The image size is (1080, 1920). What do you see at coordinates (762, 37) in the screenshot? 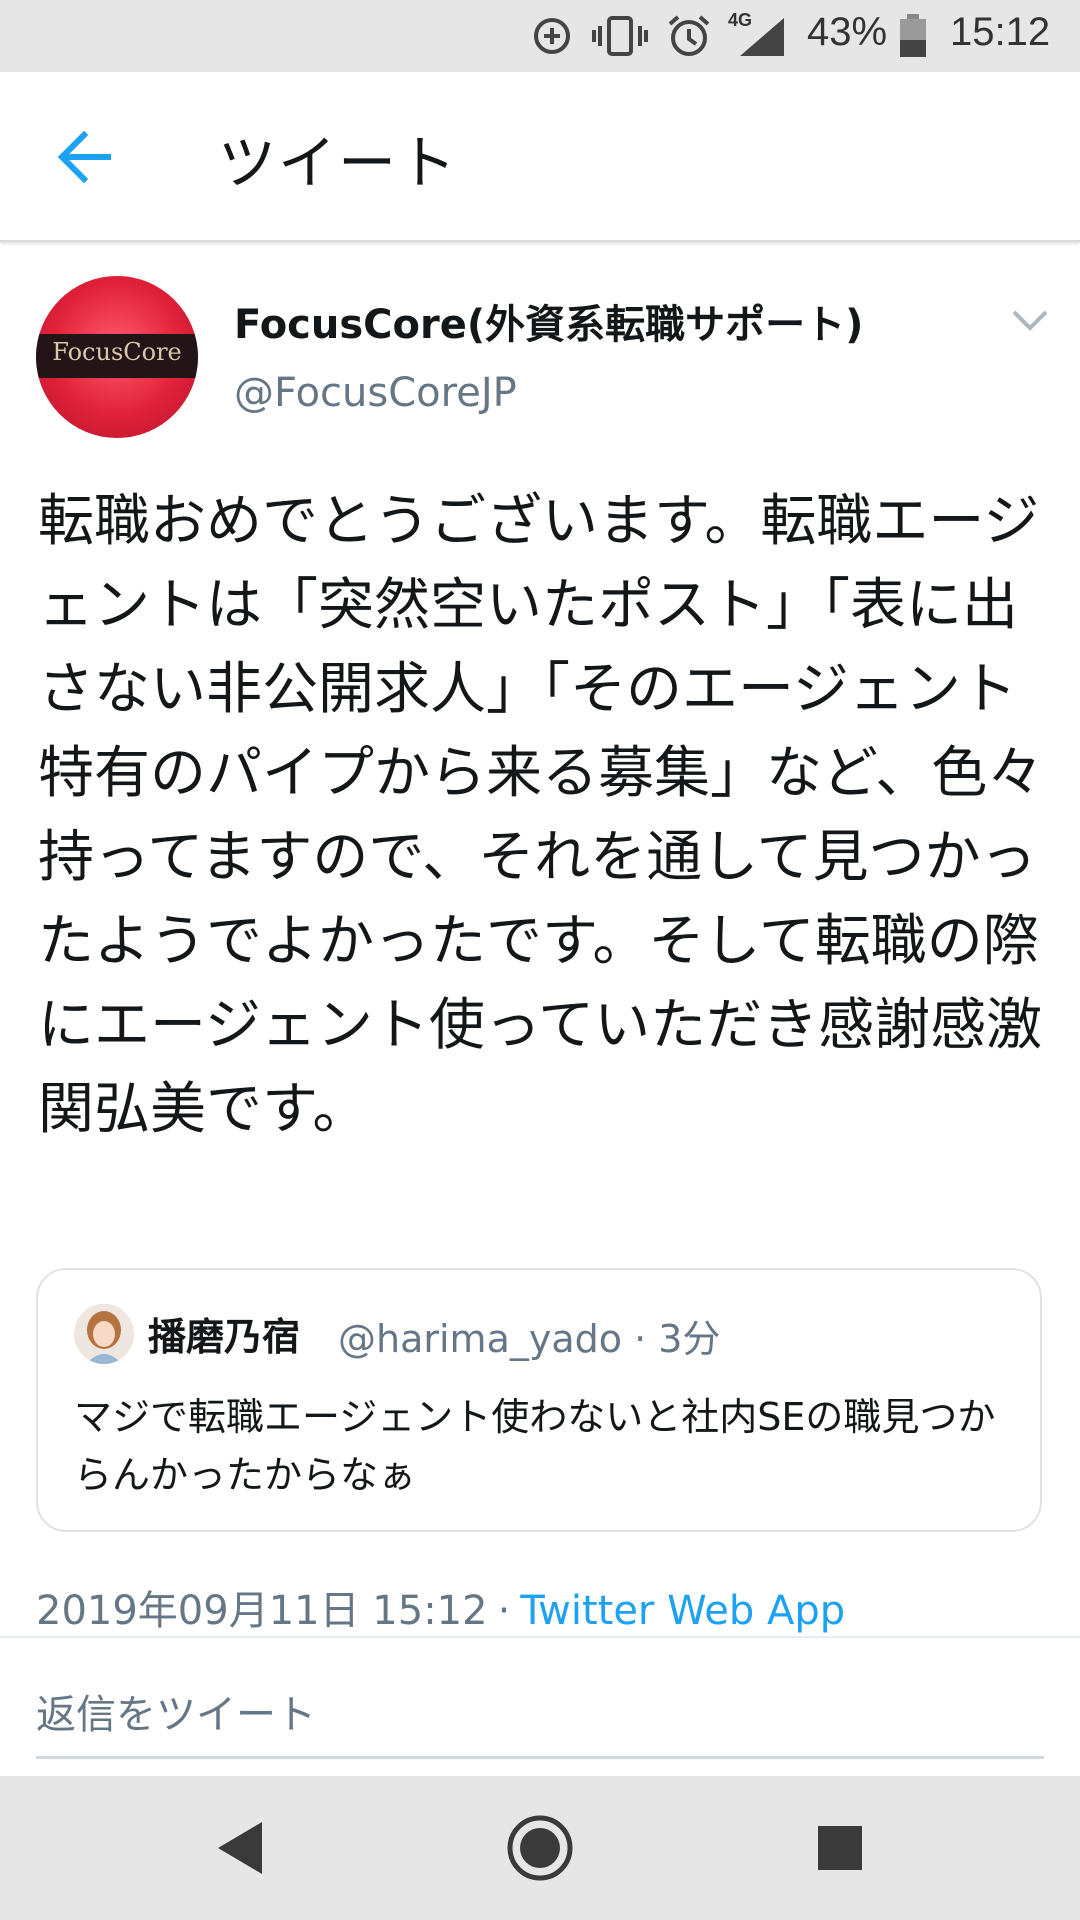
I see `signal-icon` at bounding box center [762, 37].